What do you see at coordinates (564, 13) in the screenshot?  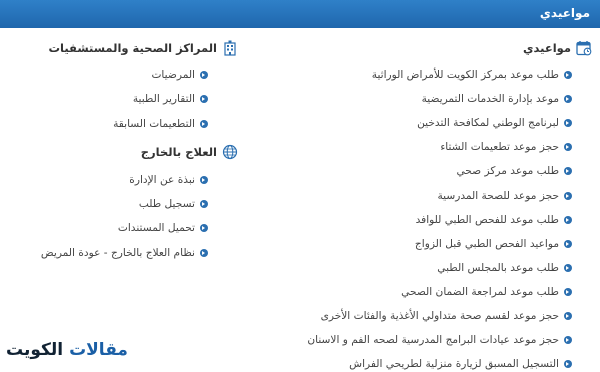 I see `header-title: مواعيدي` at bounding box center [564, 13].